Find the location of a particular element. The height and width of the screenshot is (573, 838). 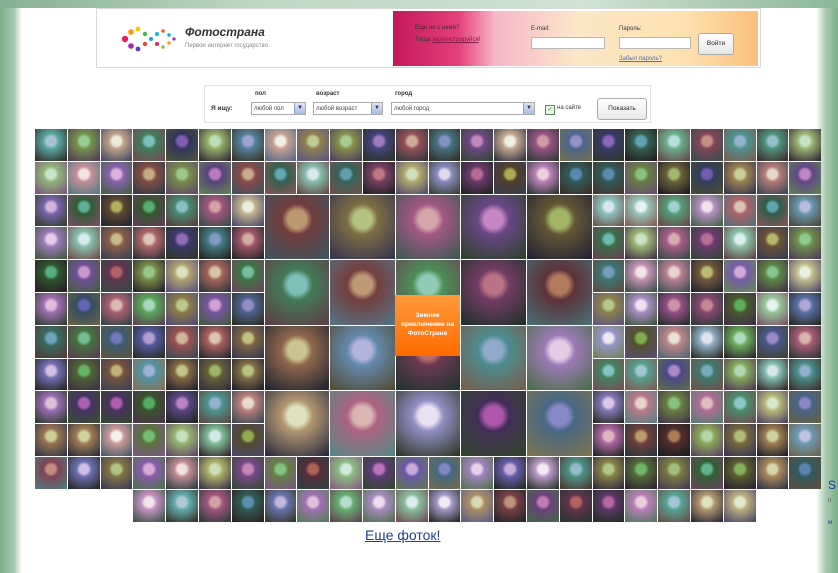

password-field is located at coordinates (655, 43).